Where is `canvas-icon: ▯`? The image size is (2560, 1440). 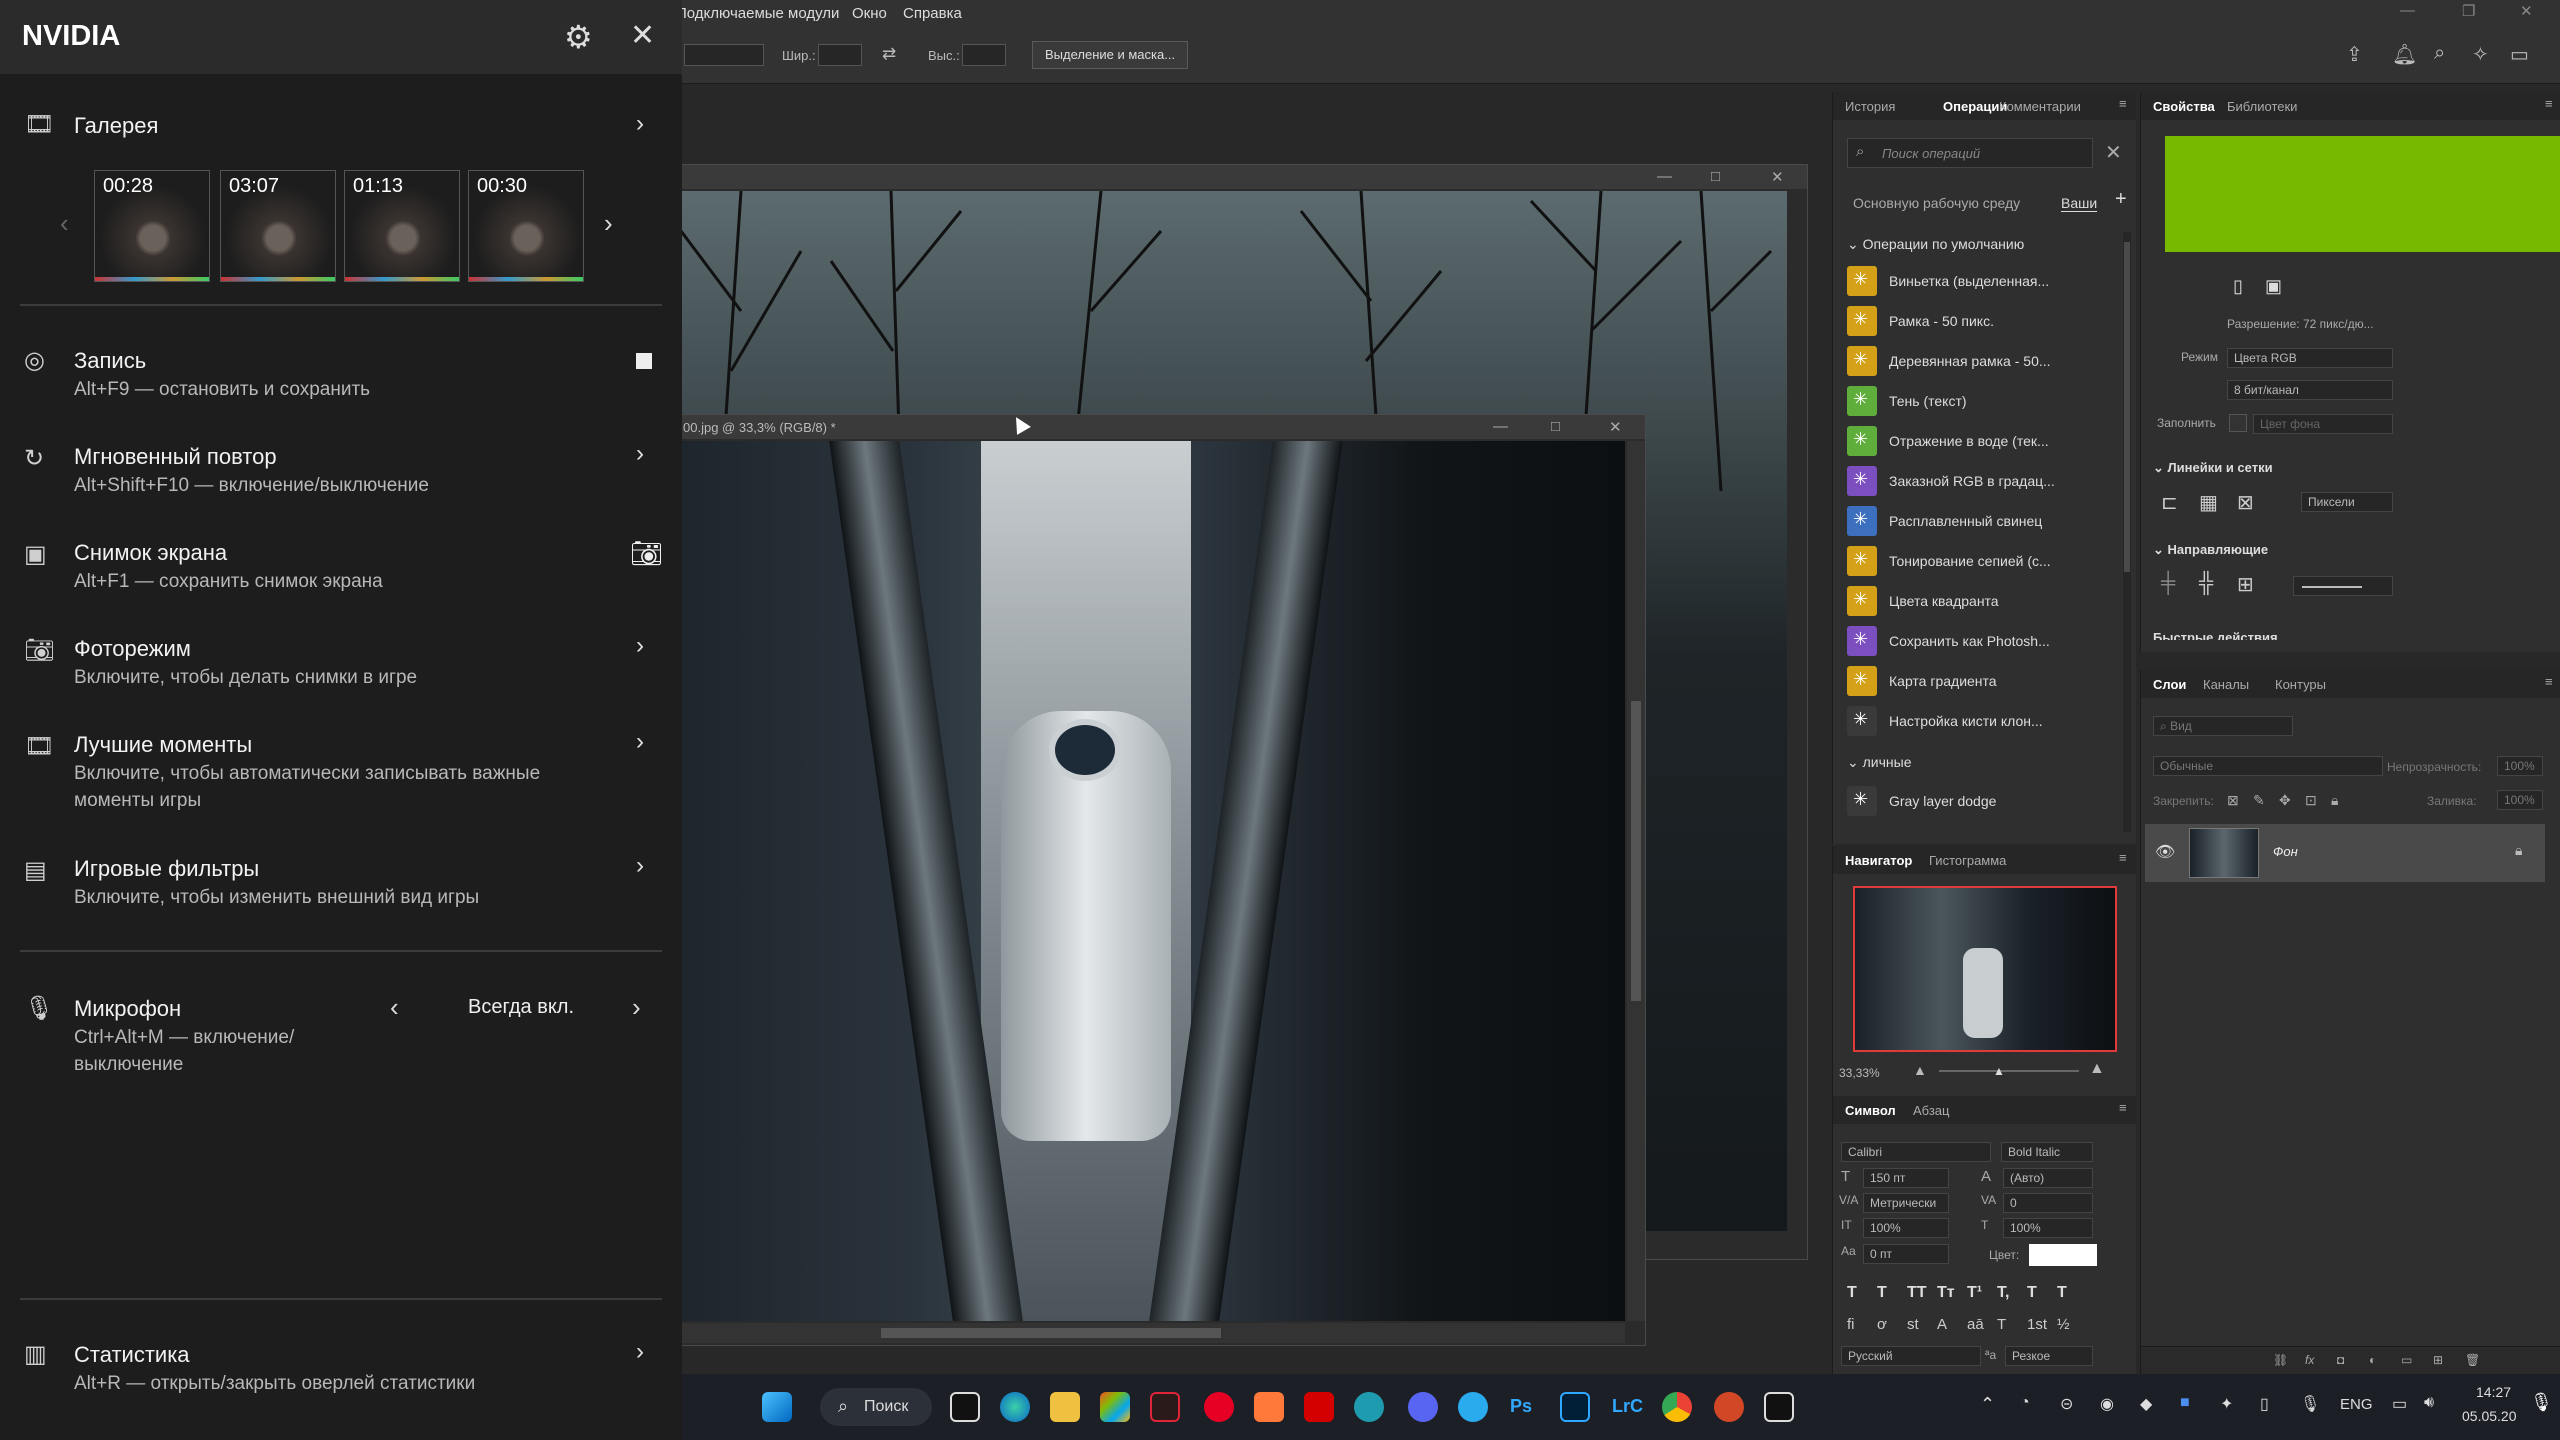 canvas-icon: ▯ is located at coordinates (2238, 286).